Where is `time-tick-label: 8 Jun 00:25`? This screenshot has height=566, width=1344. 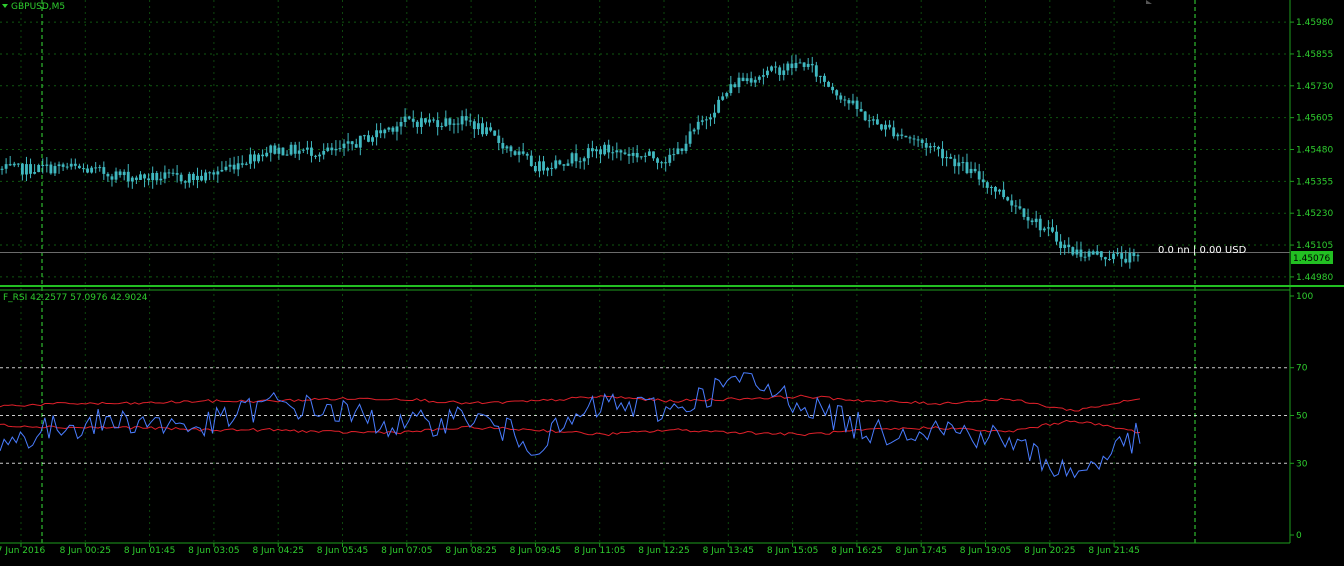 time-tick-label: 8 Jun 00:25 is located at coordinates (85, 551).